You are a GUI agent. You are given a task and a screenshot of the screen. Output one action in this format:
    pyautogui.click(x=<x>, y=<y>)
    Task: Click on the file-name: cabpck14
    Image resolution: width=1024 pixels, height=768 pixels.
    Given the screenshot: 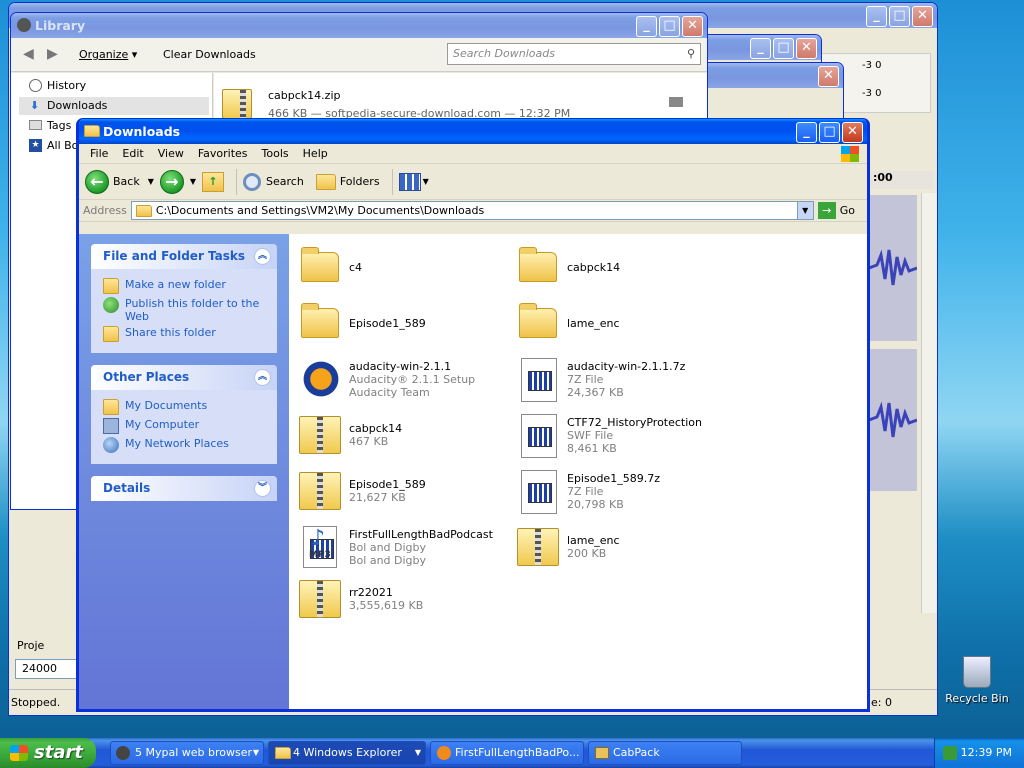 What is the action you would take?
    pyautogui.click(x=376, y=428)
    